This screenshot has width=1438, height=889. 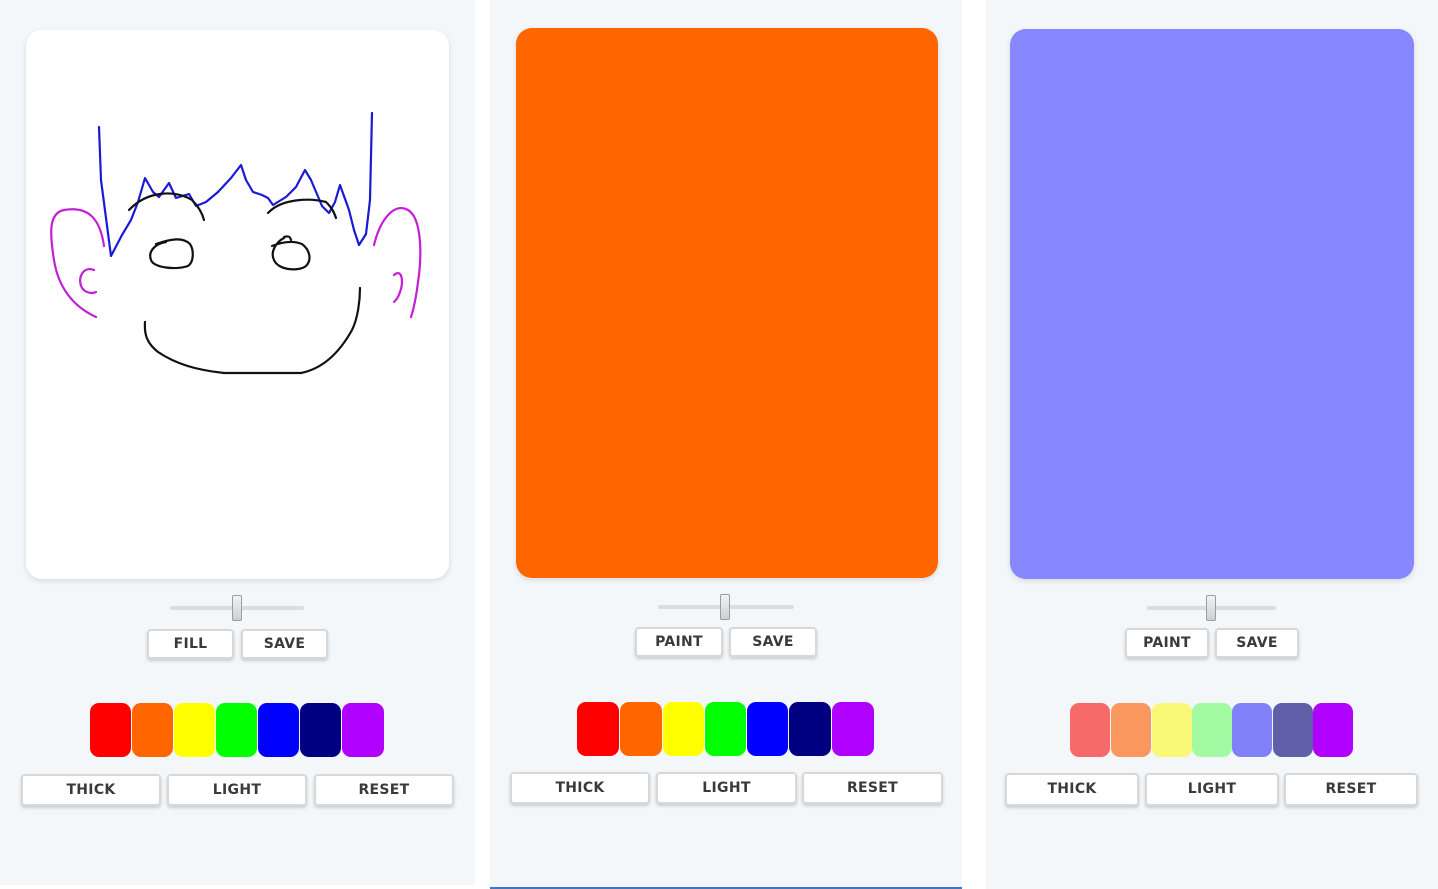 I want to click on color-swatch-light-blue, so click(x=1252, y=730).